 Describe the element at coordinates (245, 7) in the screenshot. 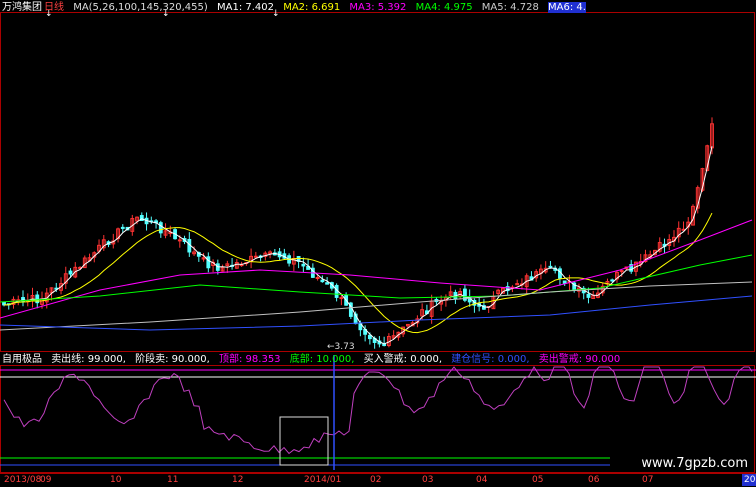

I see `ma1-value: MA1: 7.402` at that location.